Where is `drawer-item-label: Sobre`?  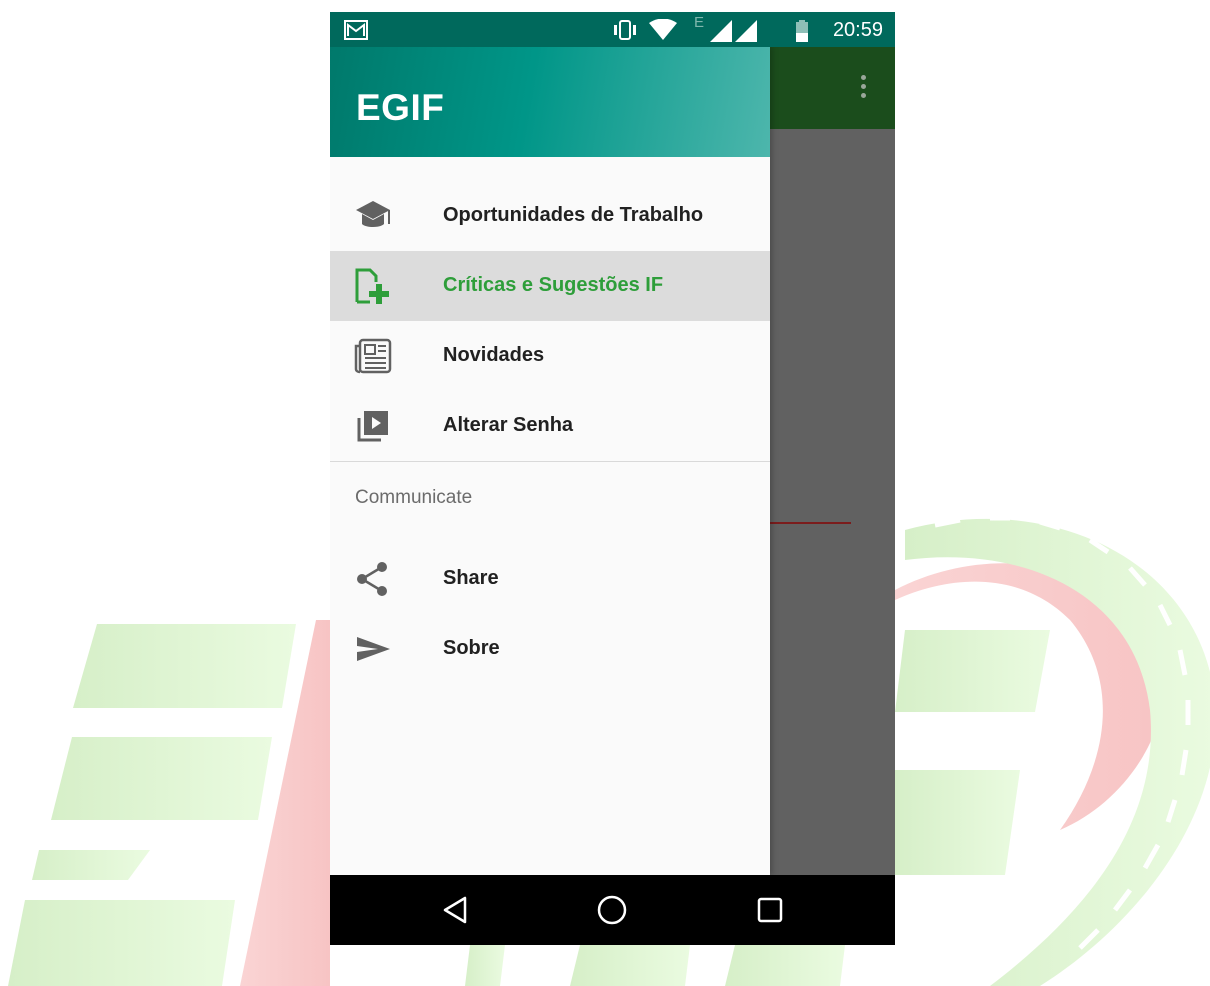 drawer-item-label: Sobre is located at coordinates (471, 648).